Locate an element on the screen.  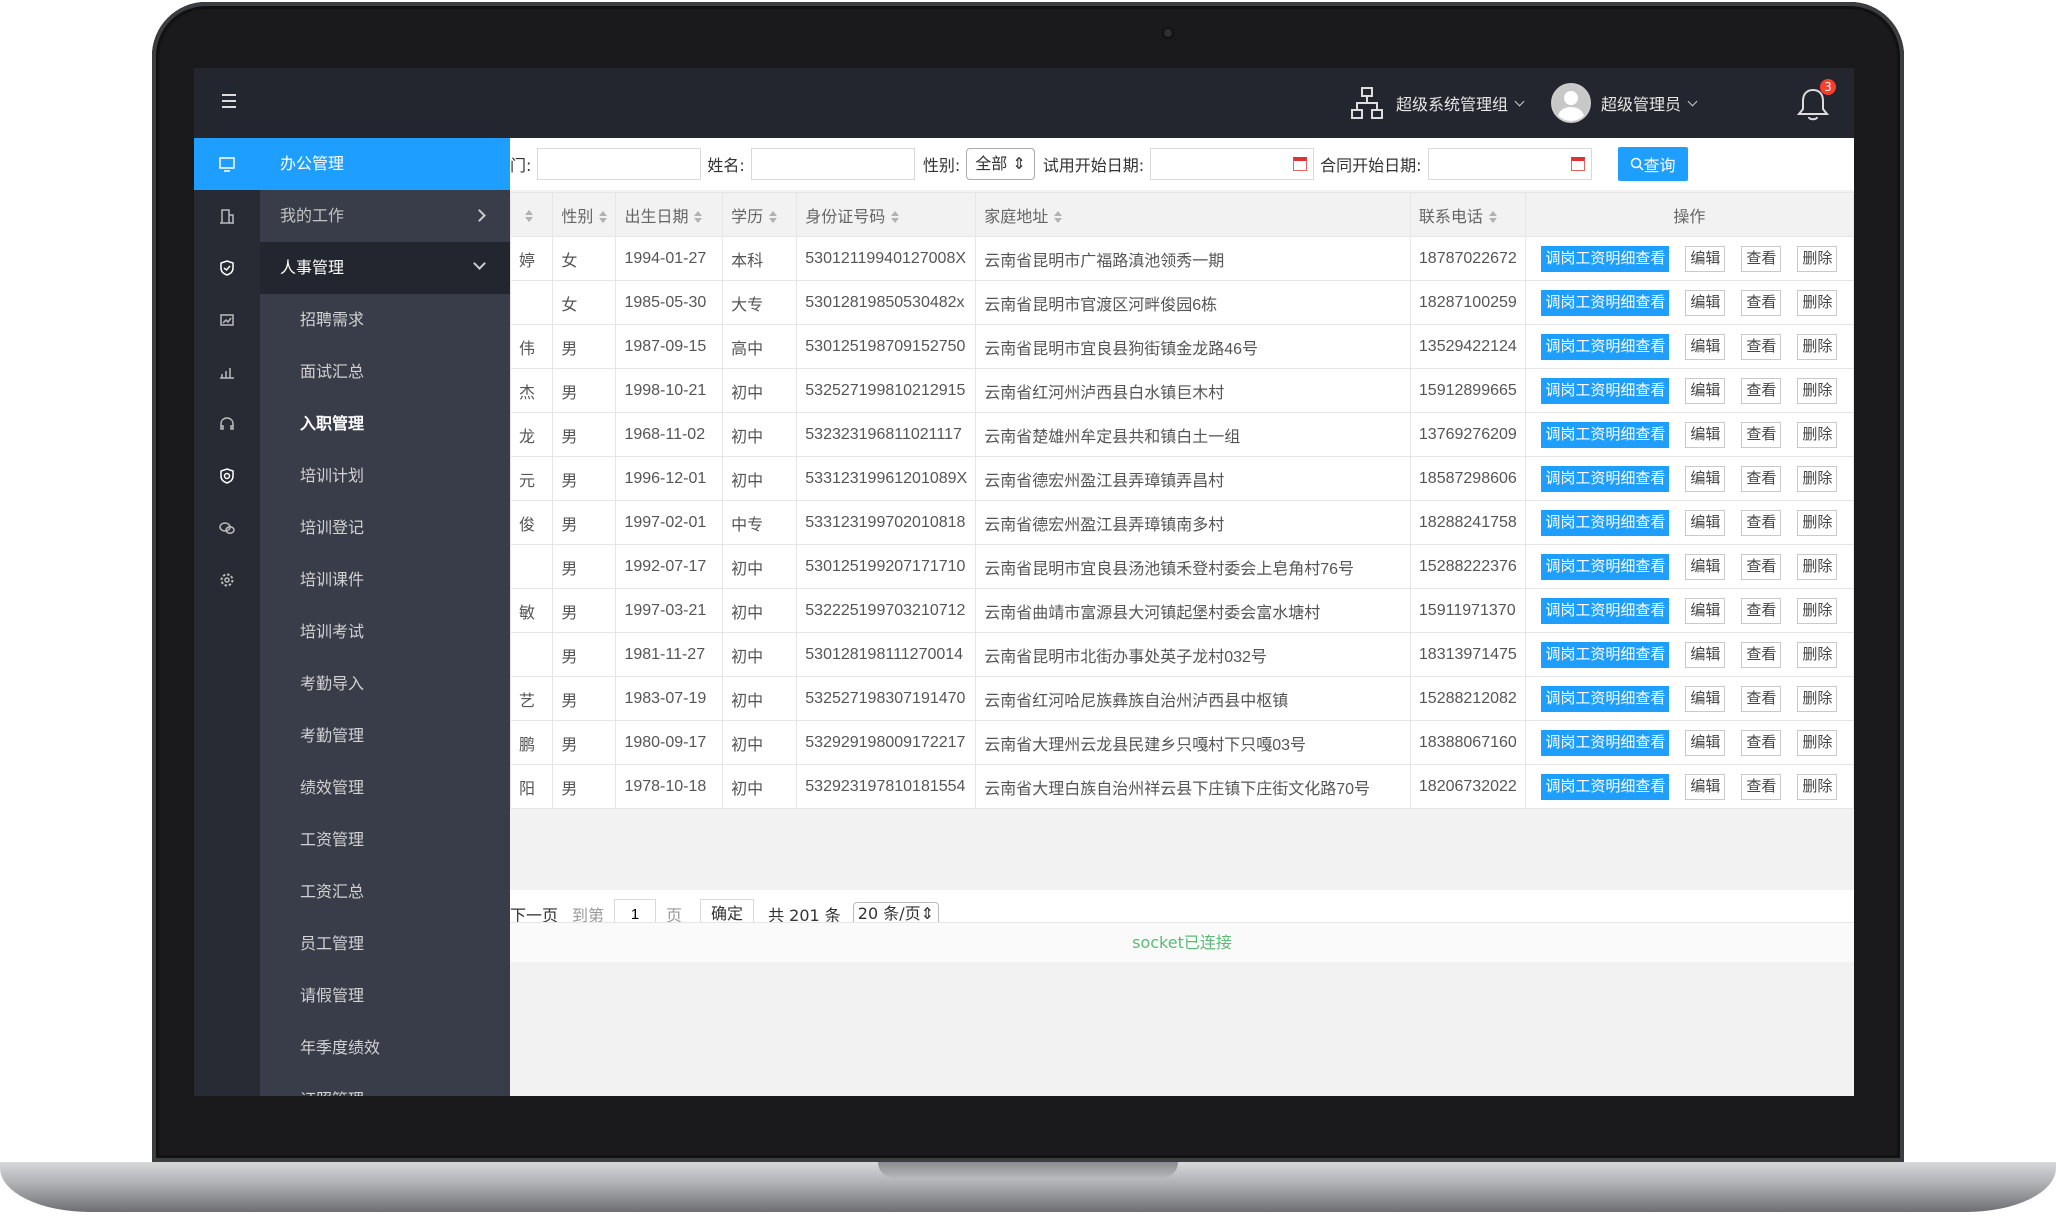
gender-select: 全部 ⇕ is located at coordinates (1000, 164).